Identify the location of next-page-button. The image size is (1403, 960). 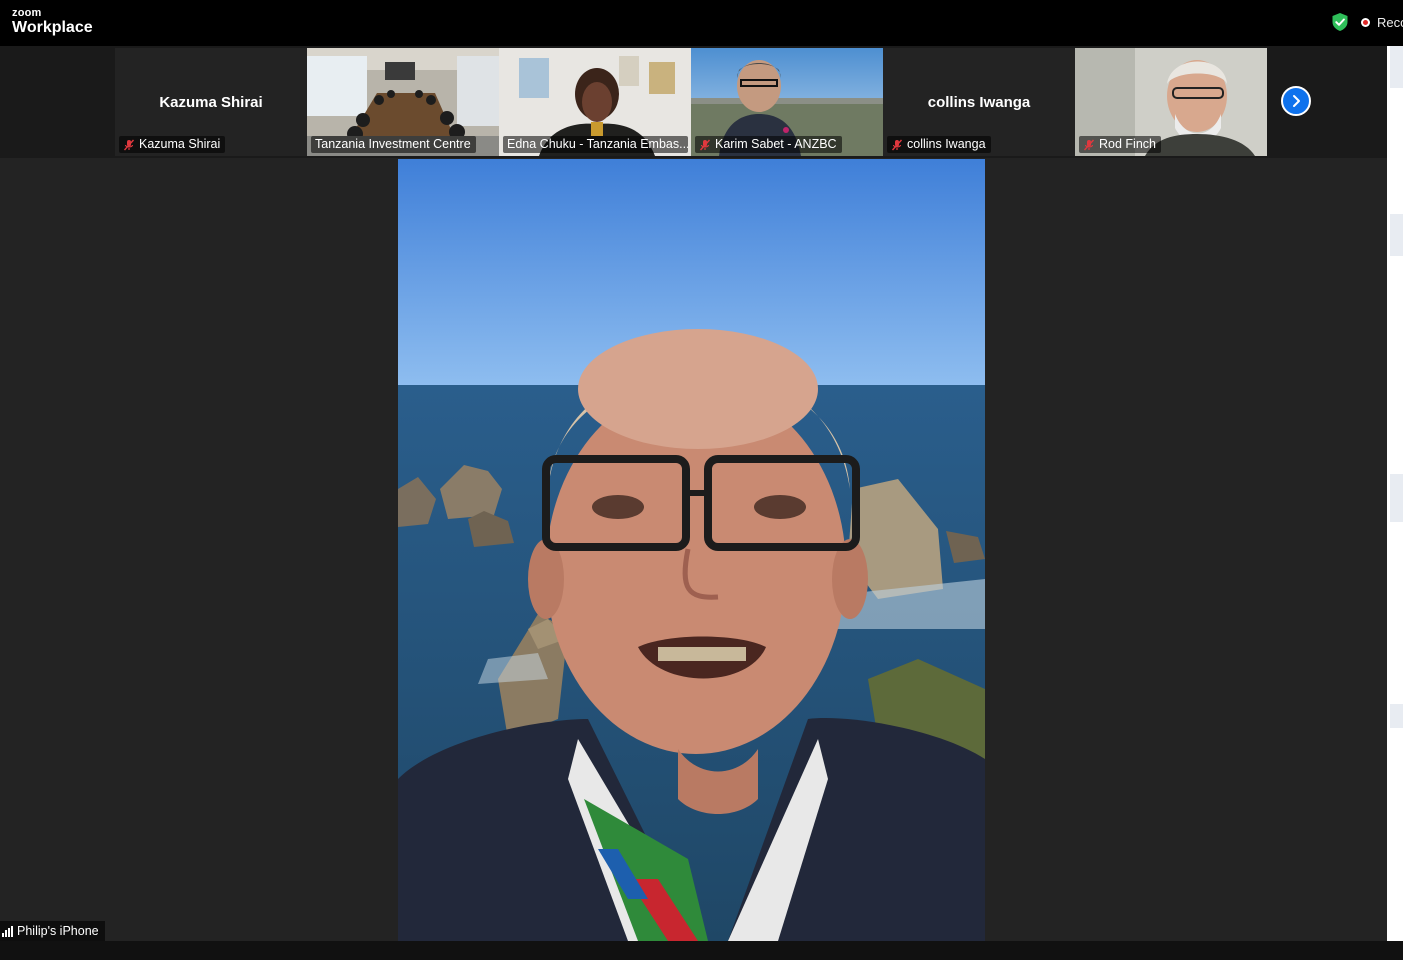
(1296, 101).